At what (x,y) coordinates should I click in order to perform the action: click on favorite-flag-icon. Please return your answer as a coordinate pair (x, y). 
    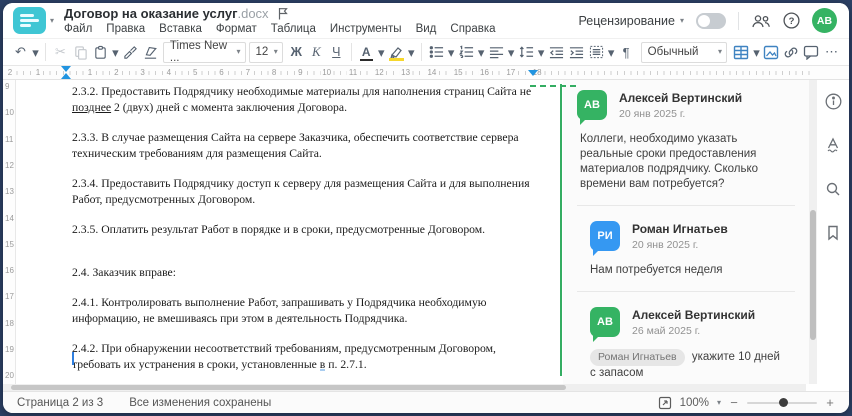
    Looking at the image, I should click on (283, 13).